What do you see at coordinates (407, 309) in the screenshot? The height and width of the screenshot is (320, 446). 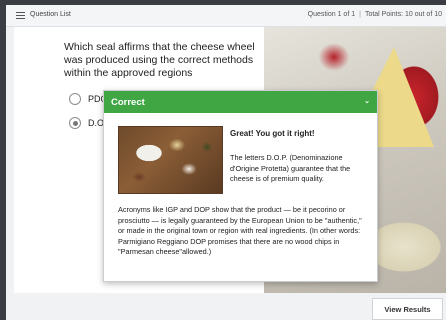 I see `view-results-button: View Results` at bounding box center [407, 309].